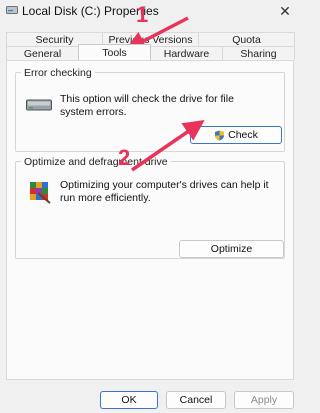  What do you see at coordinates (258, 53) in the screenshot?
I see `tab-sharing: Sharing` at bounding box center [258, 53].